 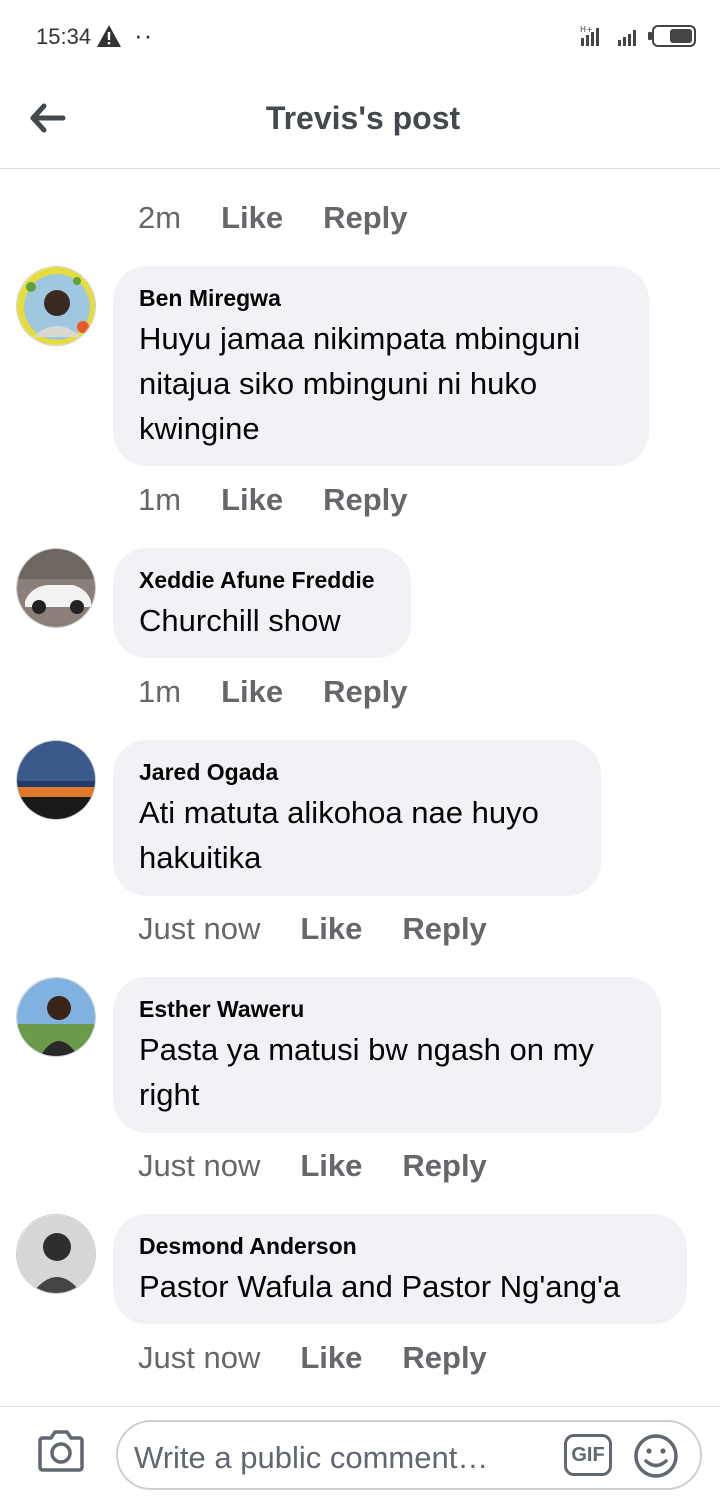 I want to click on comment-line: Pasta ya matusi bw ngash on my, so click(x=366, y=1049).